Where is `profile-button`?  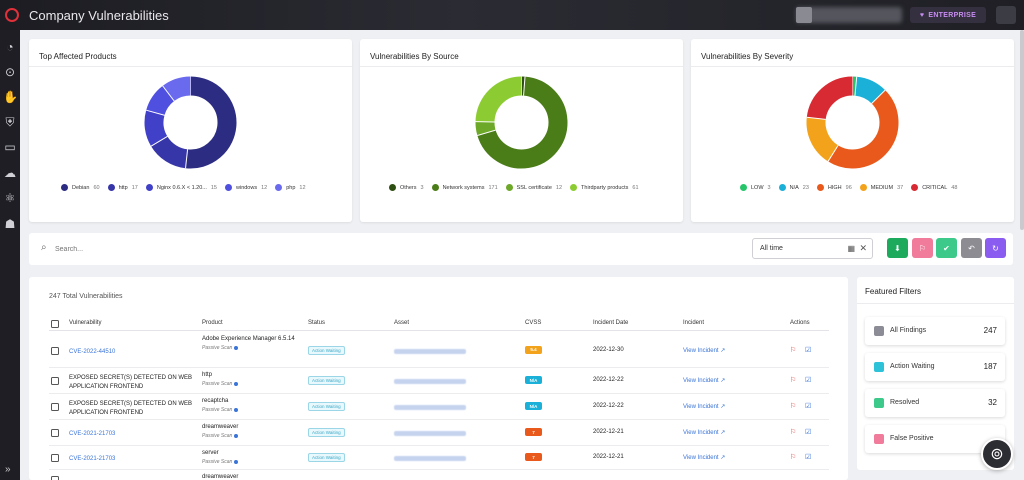 profile-button is located at coordinates (1006, 15).